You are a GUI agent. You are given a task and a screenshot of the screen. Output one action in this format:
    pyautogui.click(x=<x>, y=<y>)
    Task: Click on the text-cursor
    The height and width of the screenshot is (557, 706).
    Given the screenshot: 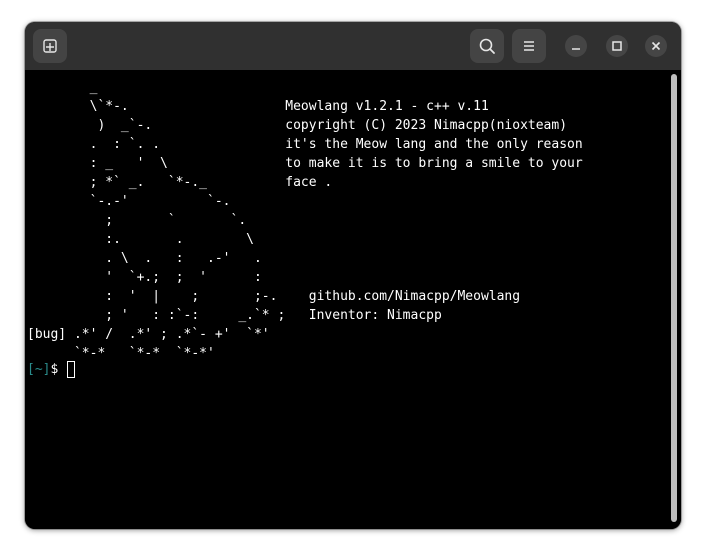 What is the action you would take?
    pyautogui.click(x=71, y=369)
    